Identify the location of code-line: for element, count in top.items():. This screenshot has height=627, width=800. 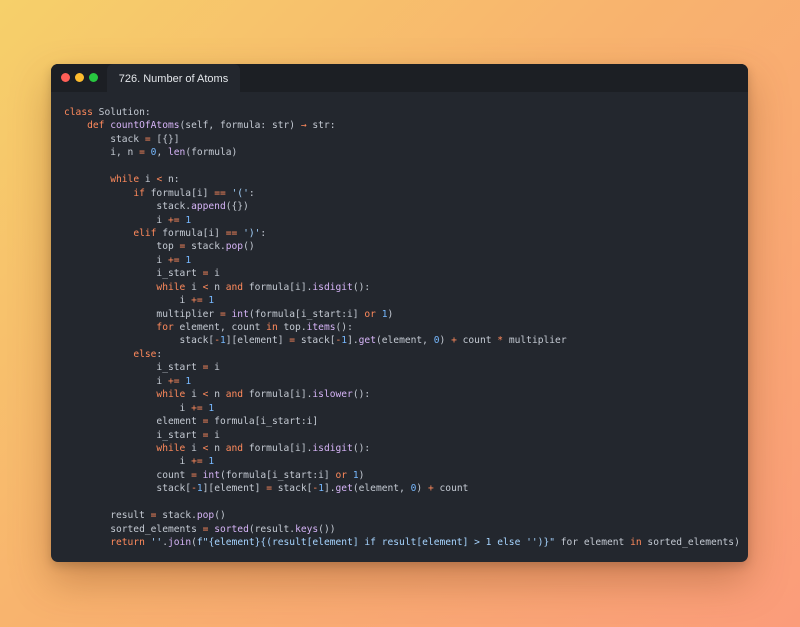
(402, 327).